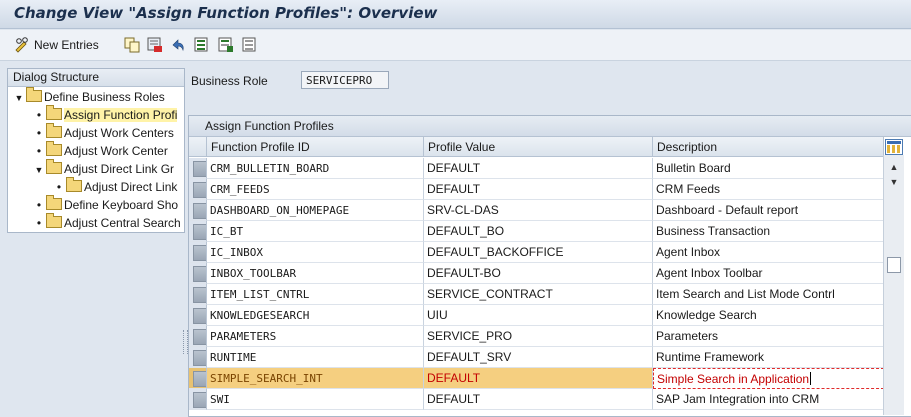 Image resolution: width=911 pixels, height=417 pixels. Describe the element at coordinates (315, 168) in the screenshot. I see `cell-function-profile-id: CRM_BULLETIN_BOARD` at that location.